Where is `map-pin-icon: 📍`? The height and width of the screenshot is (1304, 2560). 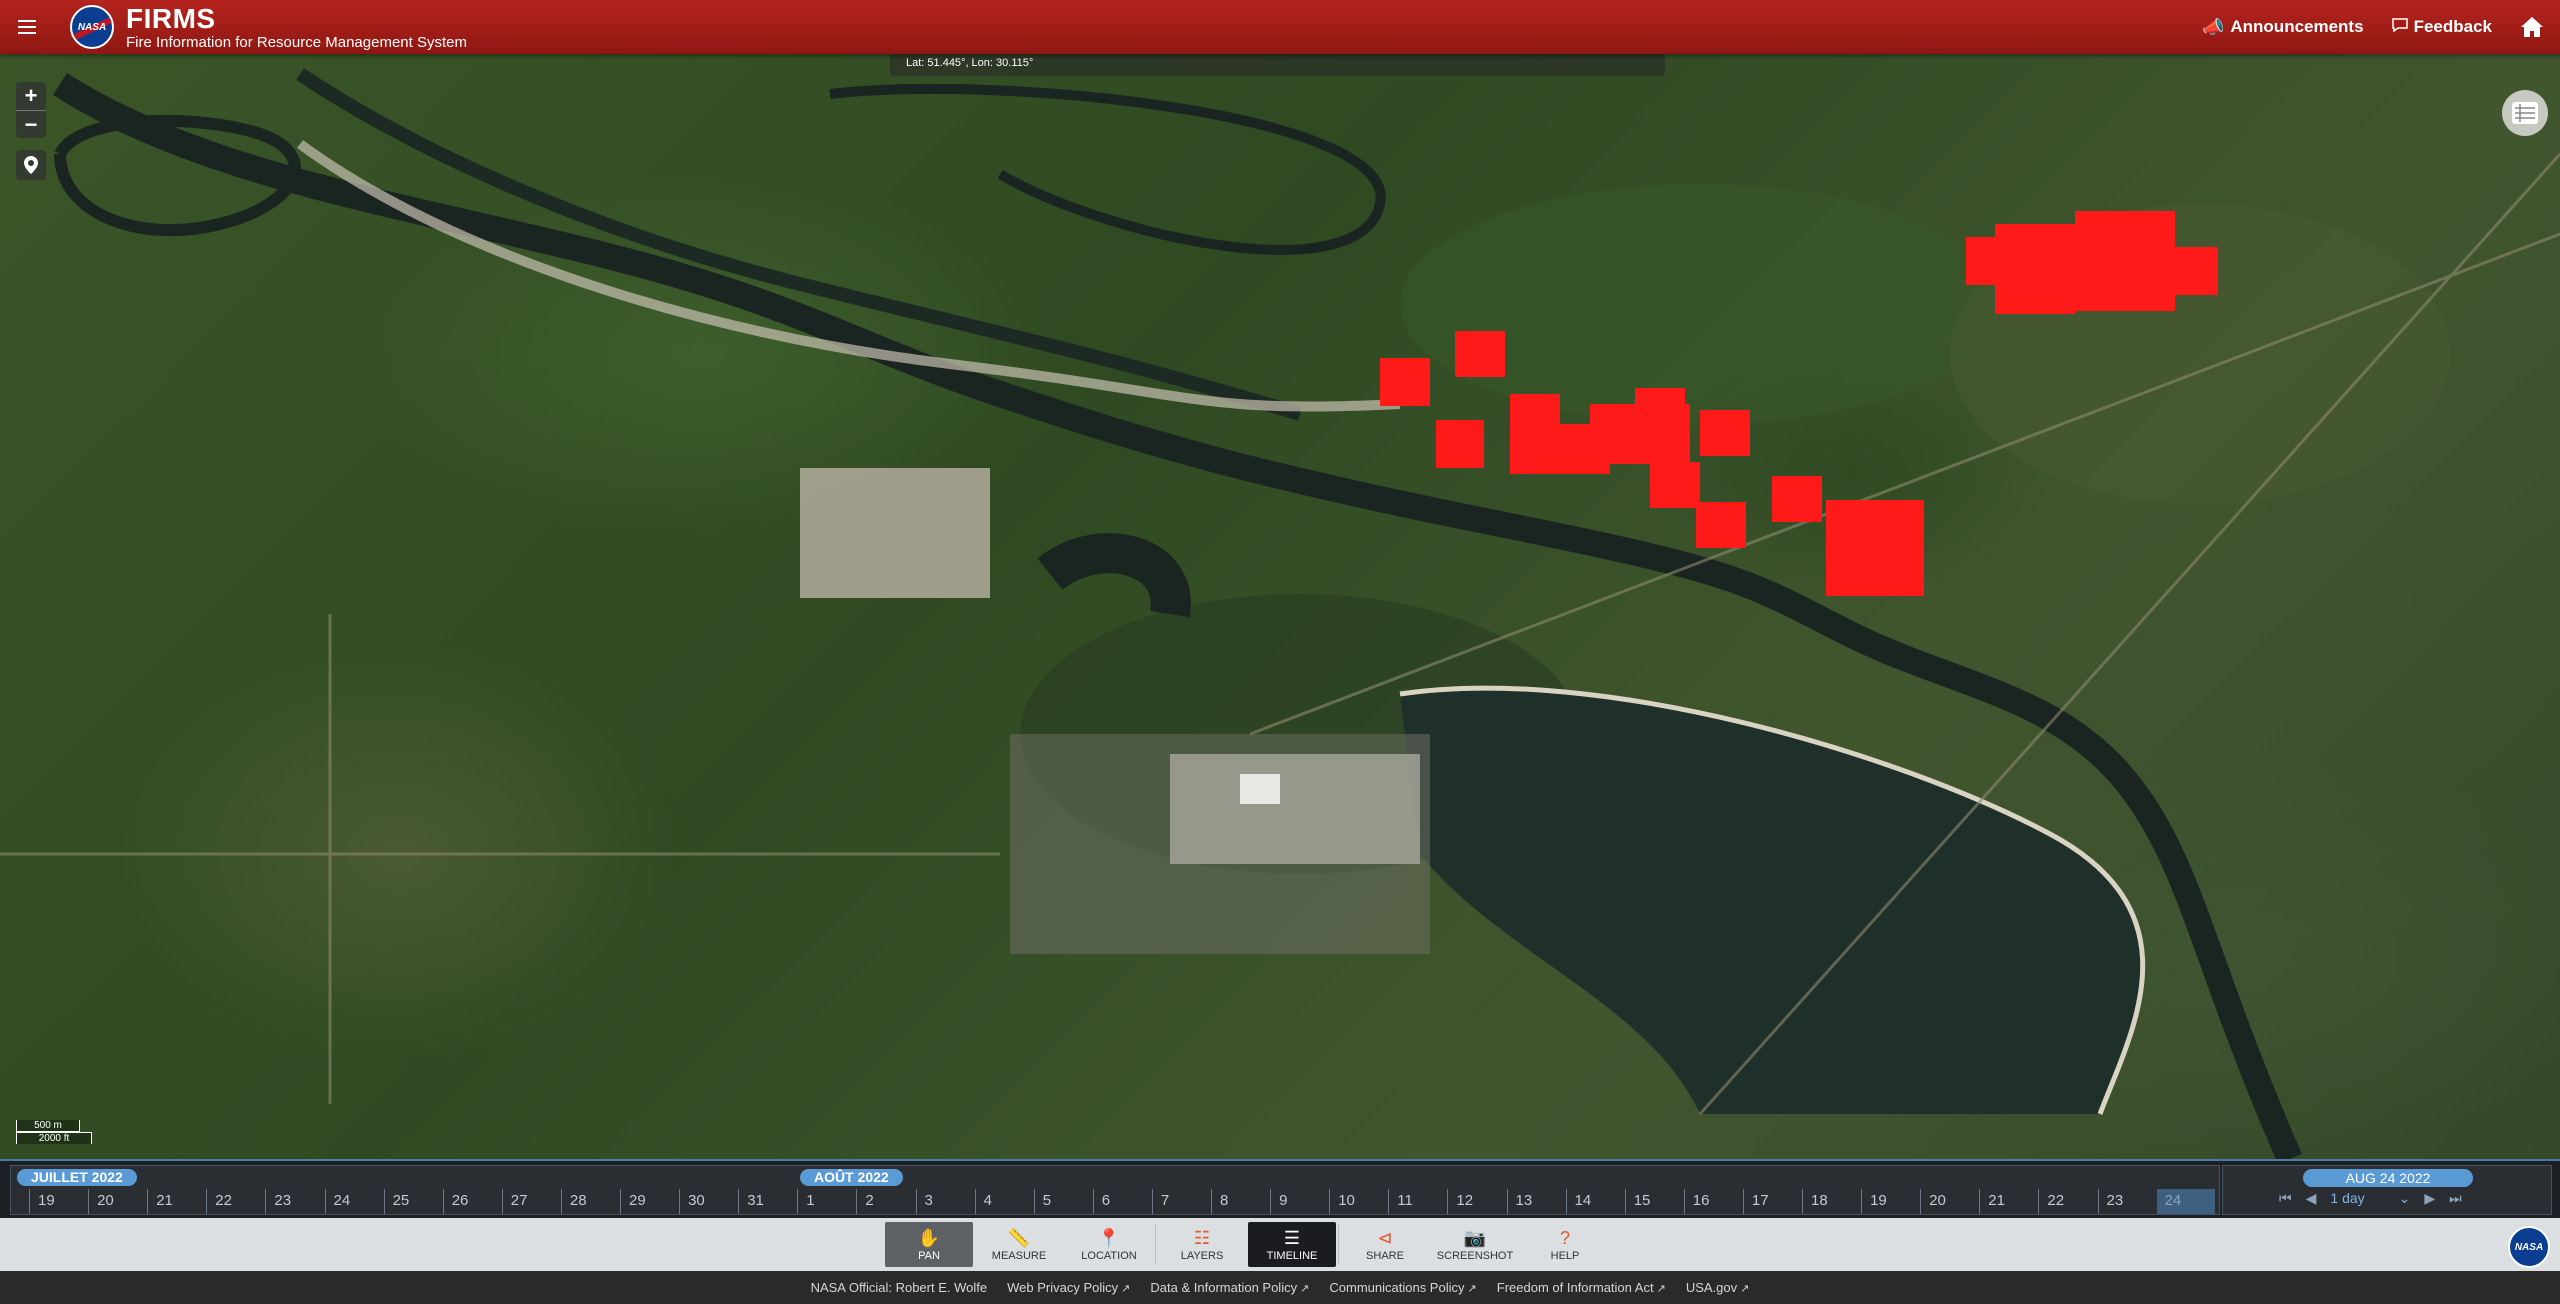
map-pin-icon: 📍 is located at coordinates (1109, 1237).